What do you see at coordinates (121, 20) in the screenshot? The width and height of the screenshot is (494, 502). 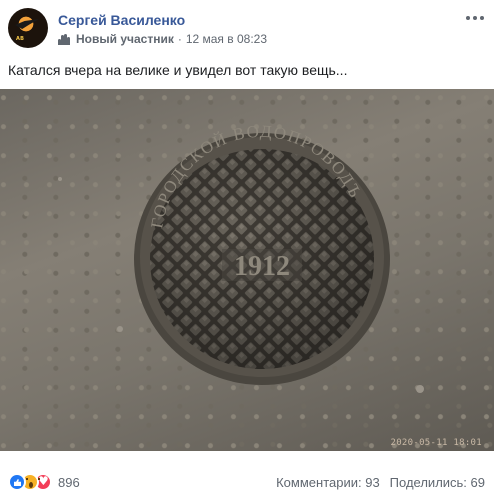 I see `author-name: Сергей Василенко` at bounding box center [121, 20].